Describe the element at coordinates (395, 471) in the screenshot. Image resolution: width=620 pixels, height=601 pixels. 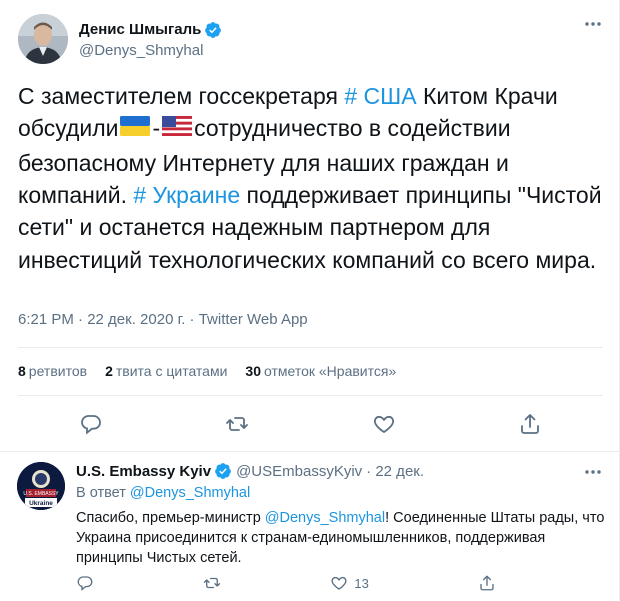
I see `reply-date: · 22 дек.` at that location.